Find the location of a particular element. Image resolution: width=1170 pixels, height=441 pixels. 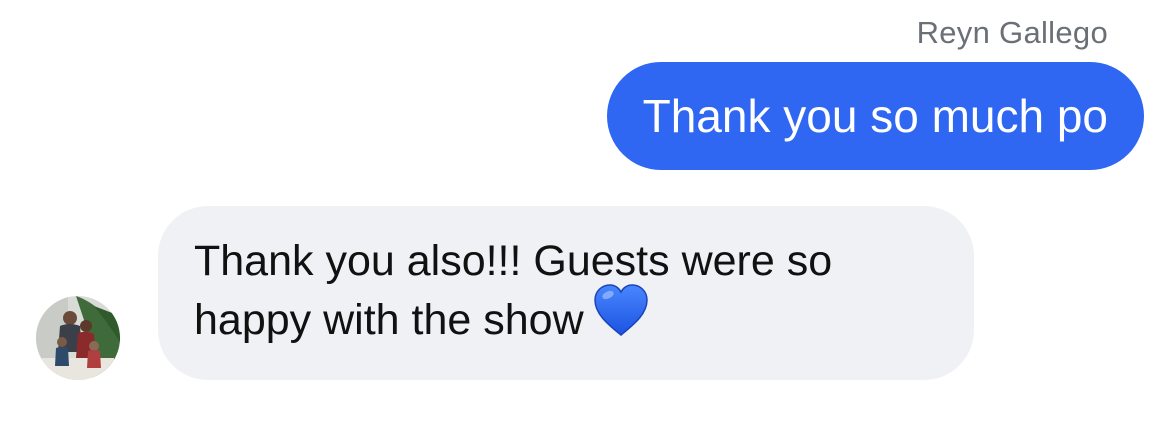

incoming-message-line-2: happy with the show is located at coordinates (566, 318).